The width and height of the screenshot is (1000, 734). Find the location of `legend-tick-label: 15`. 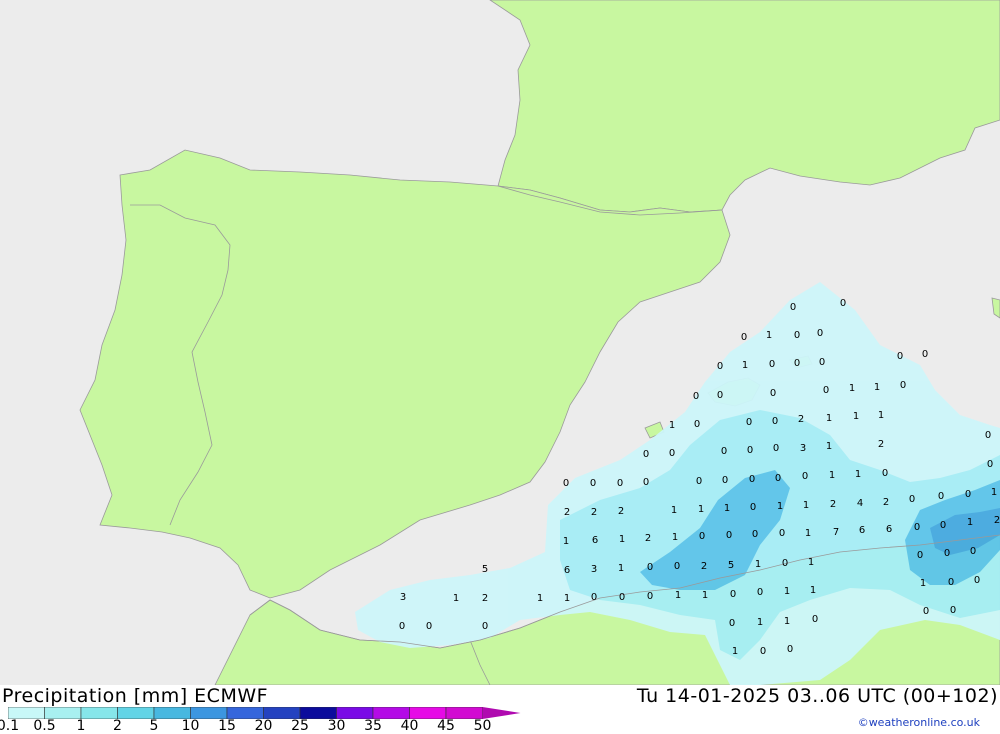

legend-tick-label: 15 is located at coordinates (227, 726).